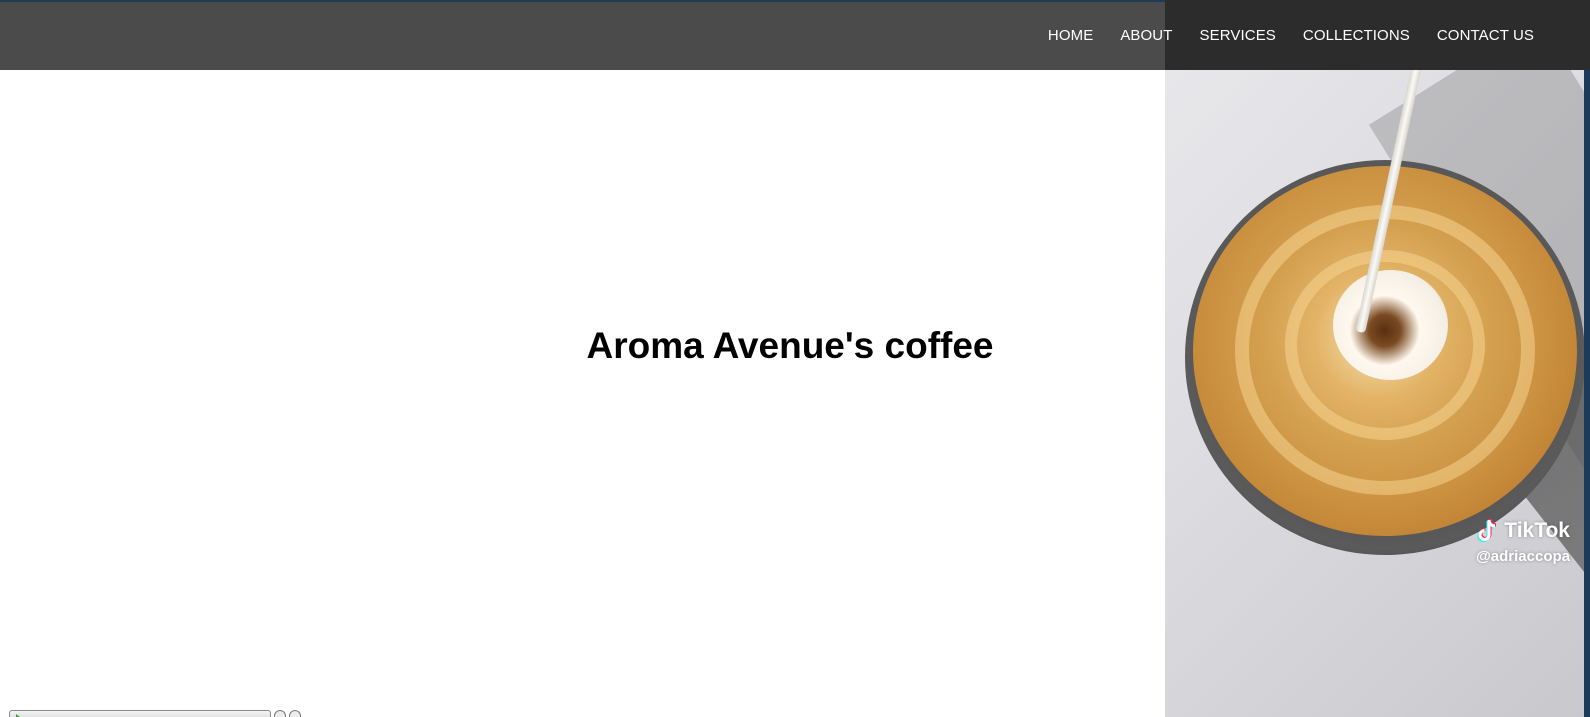 This screenshot has height=717, width=1590. I want to click on nav-contact-us-link: CONTACT US, so click(1485, 35).